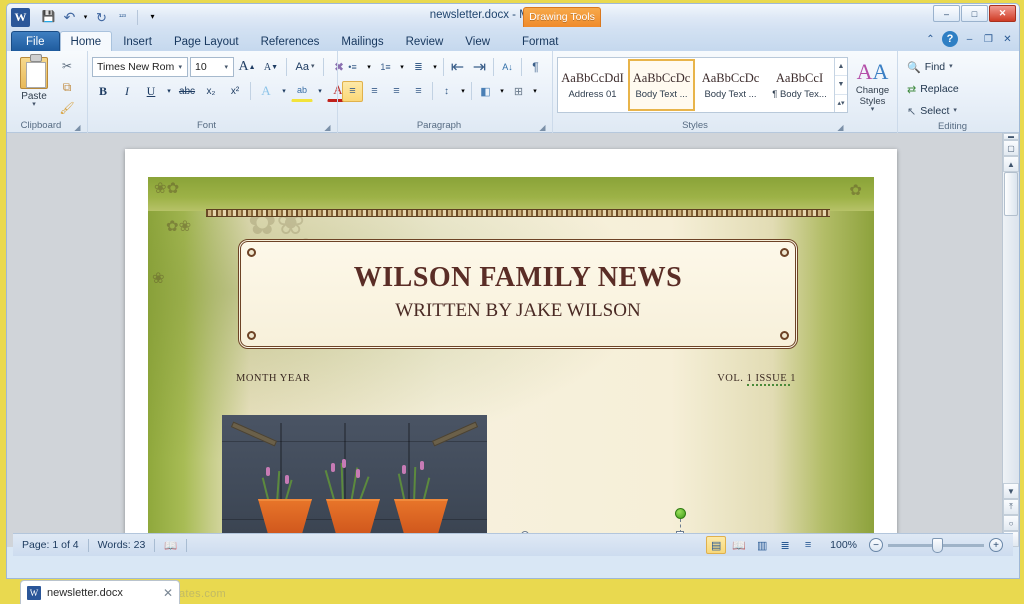 Image resolution: width=1024 pixels, height=604 pixels. What do you see at coordinates (290, 41) in the screenshot?
I see `tab-references: References` at bounding box center [290, 41].